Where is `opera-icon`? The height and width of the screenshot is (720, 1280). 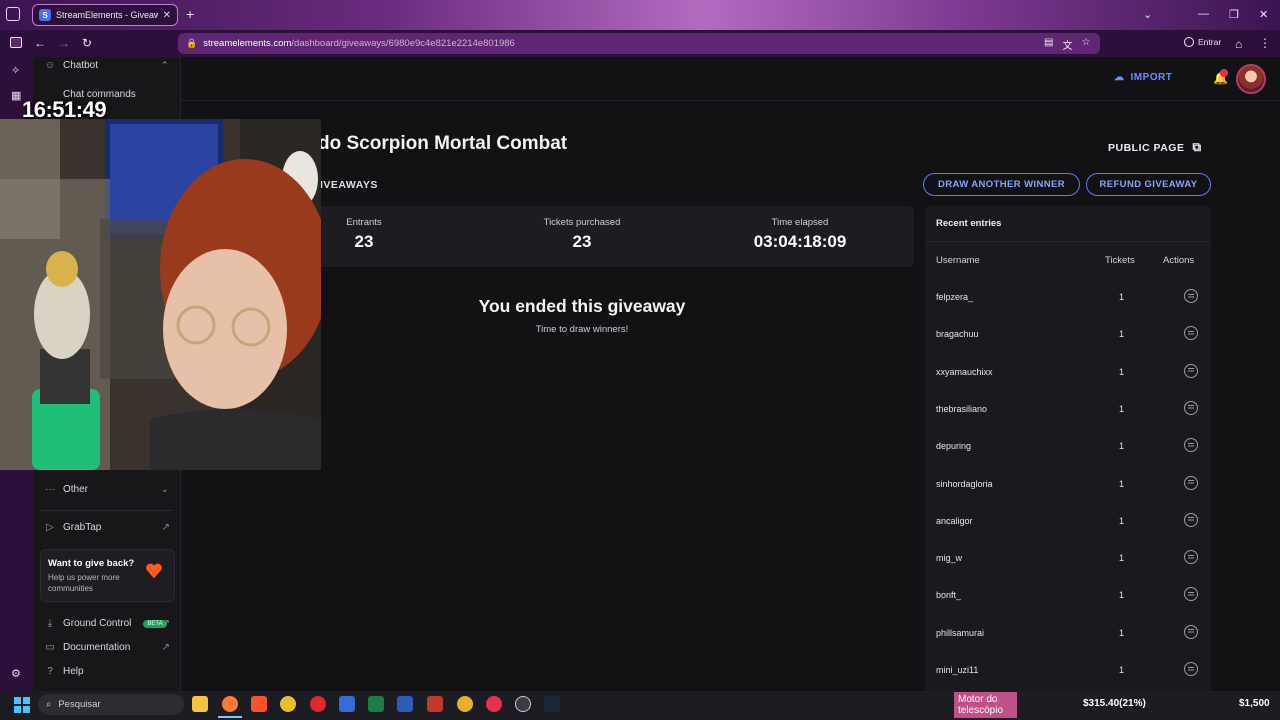 opera-icon is located at coordinates (318, 704).